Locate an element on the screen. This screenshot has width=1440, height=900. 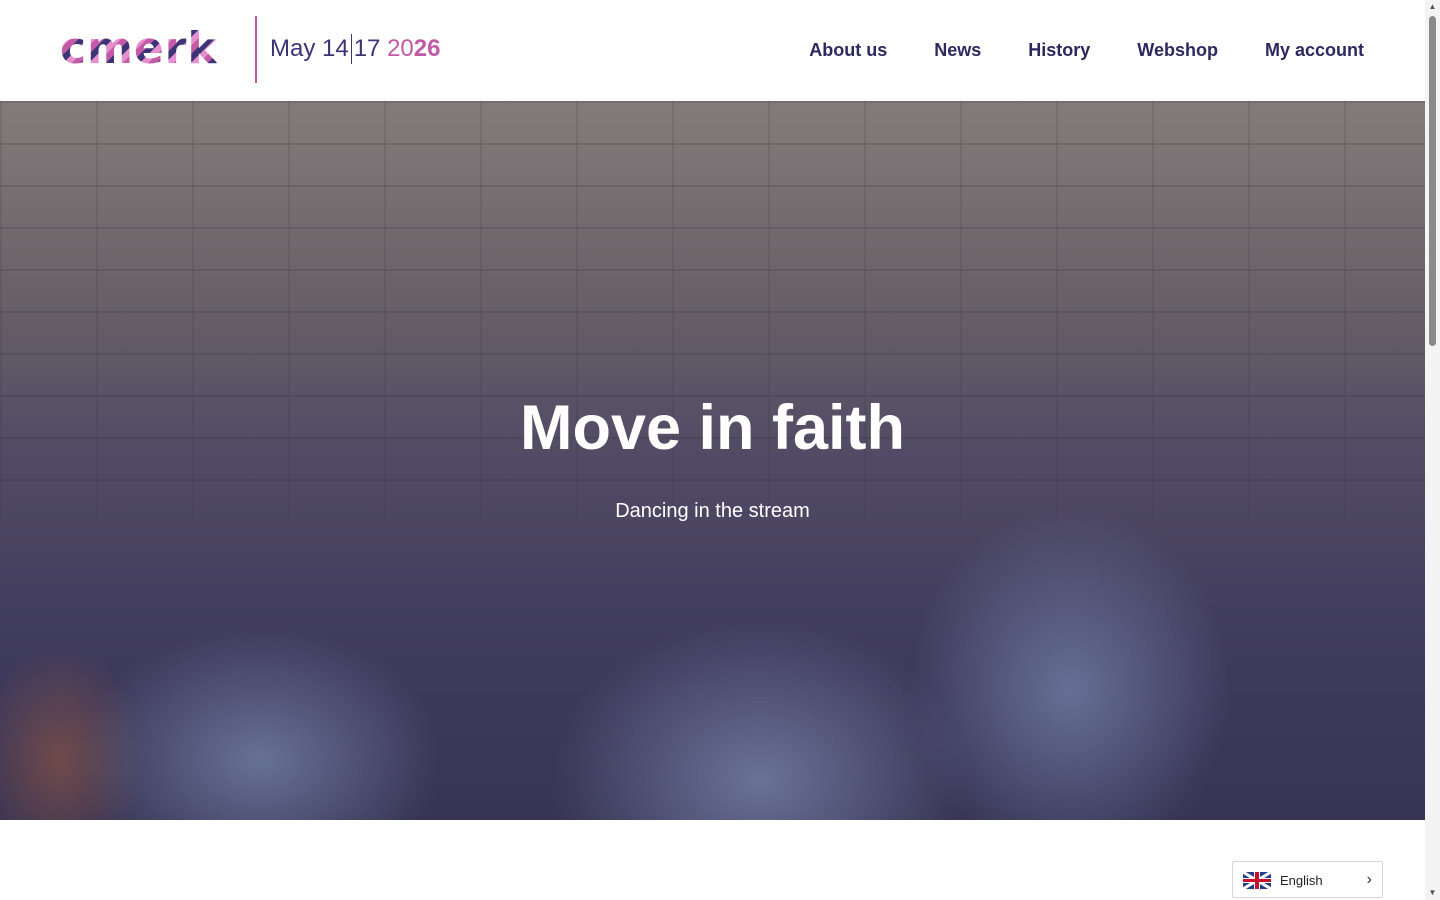
logo-year-bold: 26 is located at coordinates (427, 48).